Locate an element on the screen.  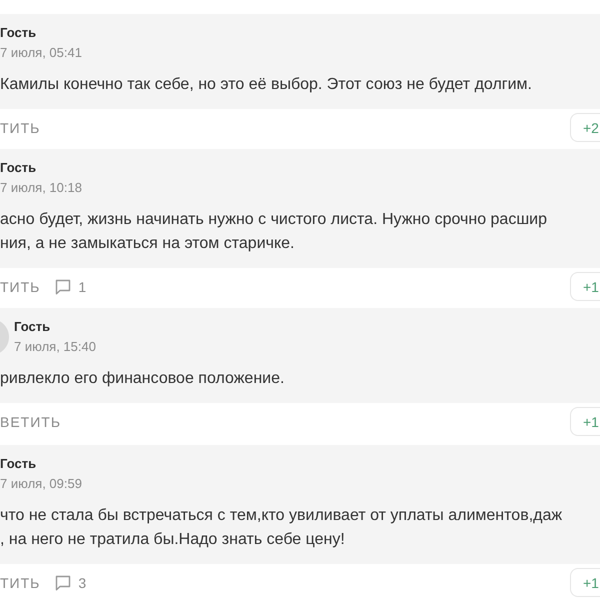
replies-button: 1 is located at coordinates (70, 287).